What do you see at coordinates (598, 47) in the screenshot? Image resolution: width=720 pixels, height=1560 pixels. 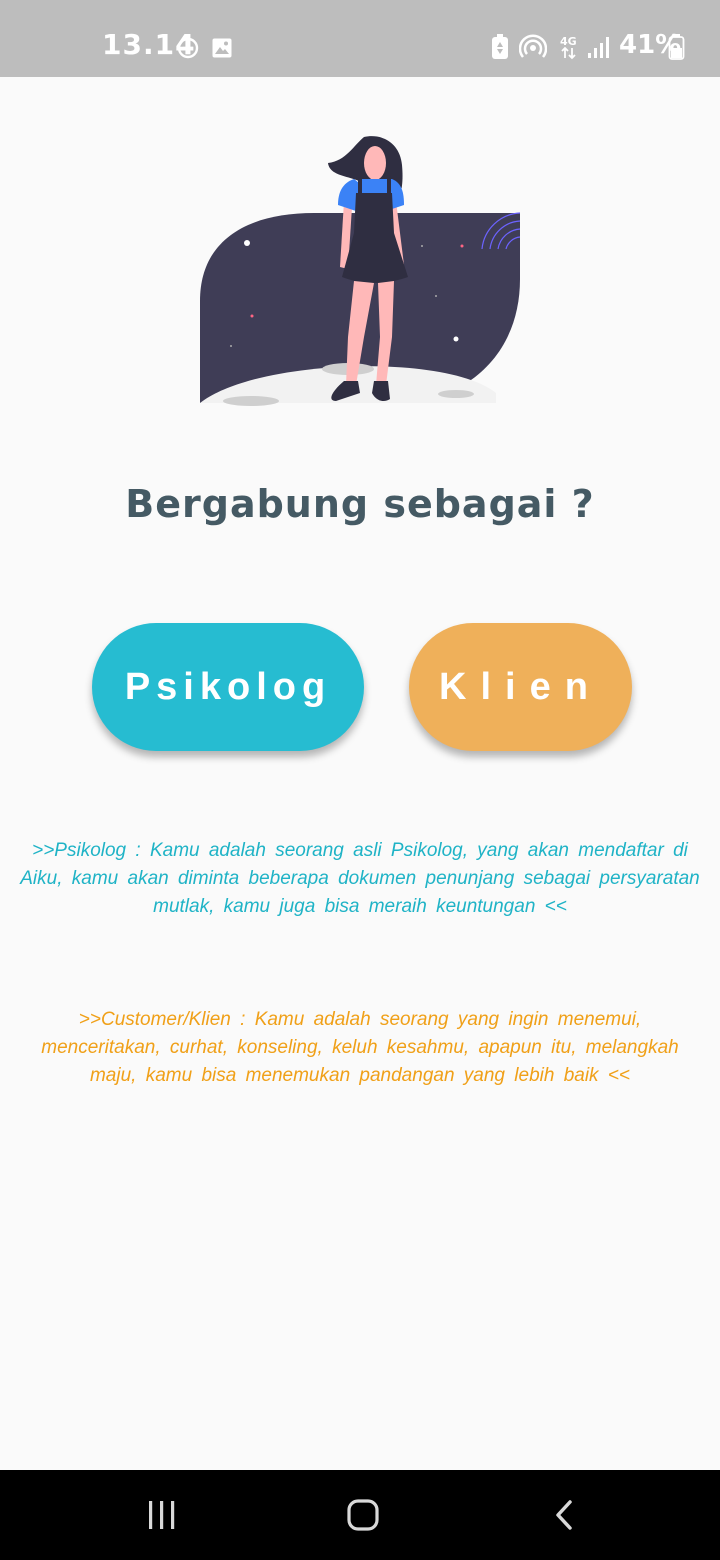 I see `signal-icon` at bounding box center [598, 47].